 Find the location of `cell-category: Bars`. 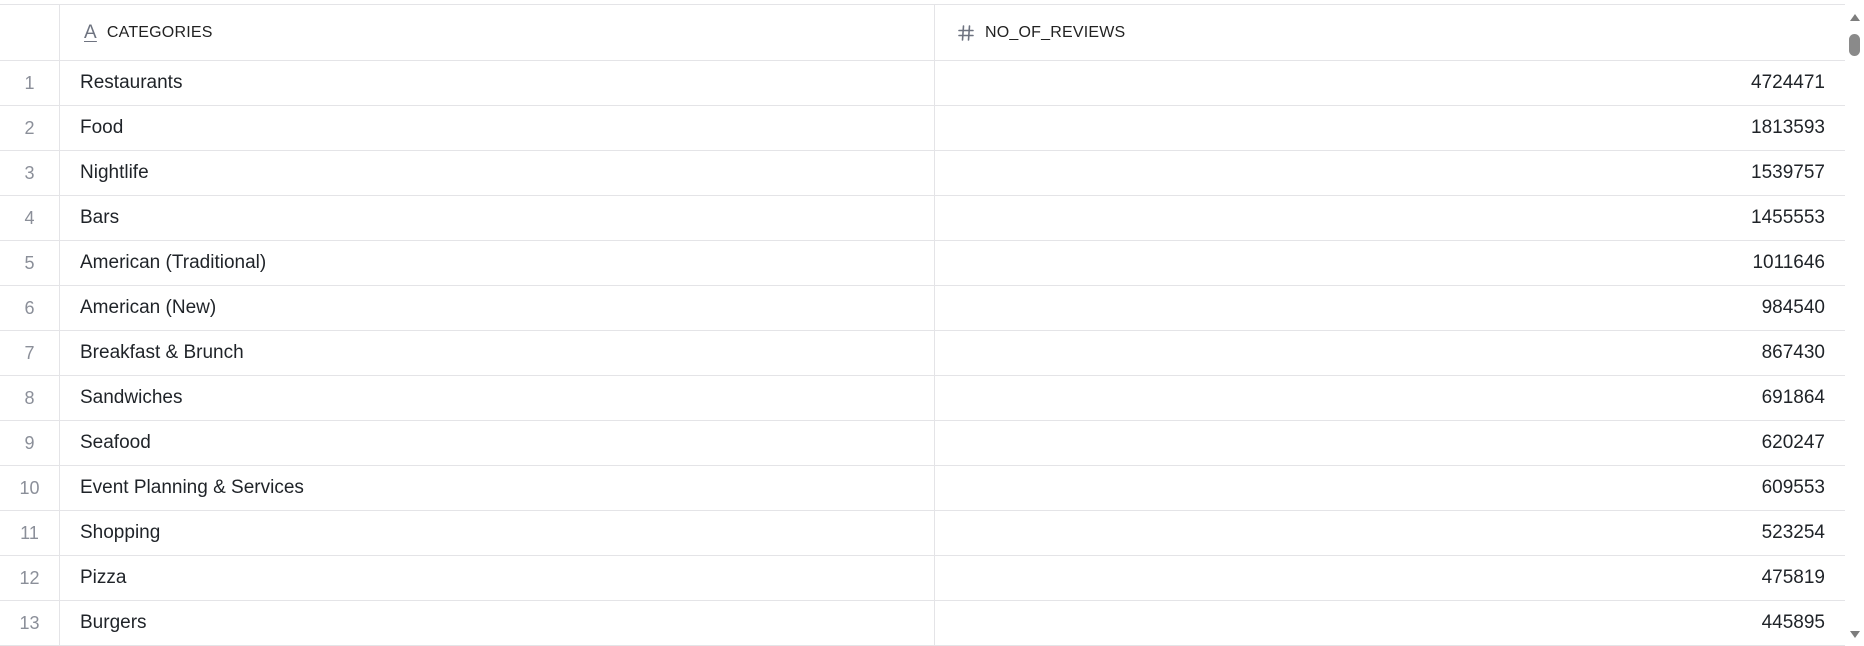

cell-category: Bars is located at coordinates (497, 218).